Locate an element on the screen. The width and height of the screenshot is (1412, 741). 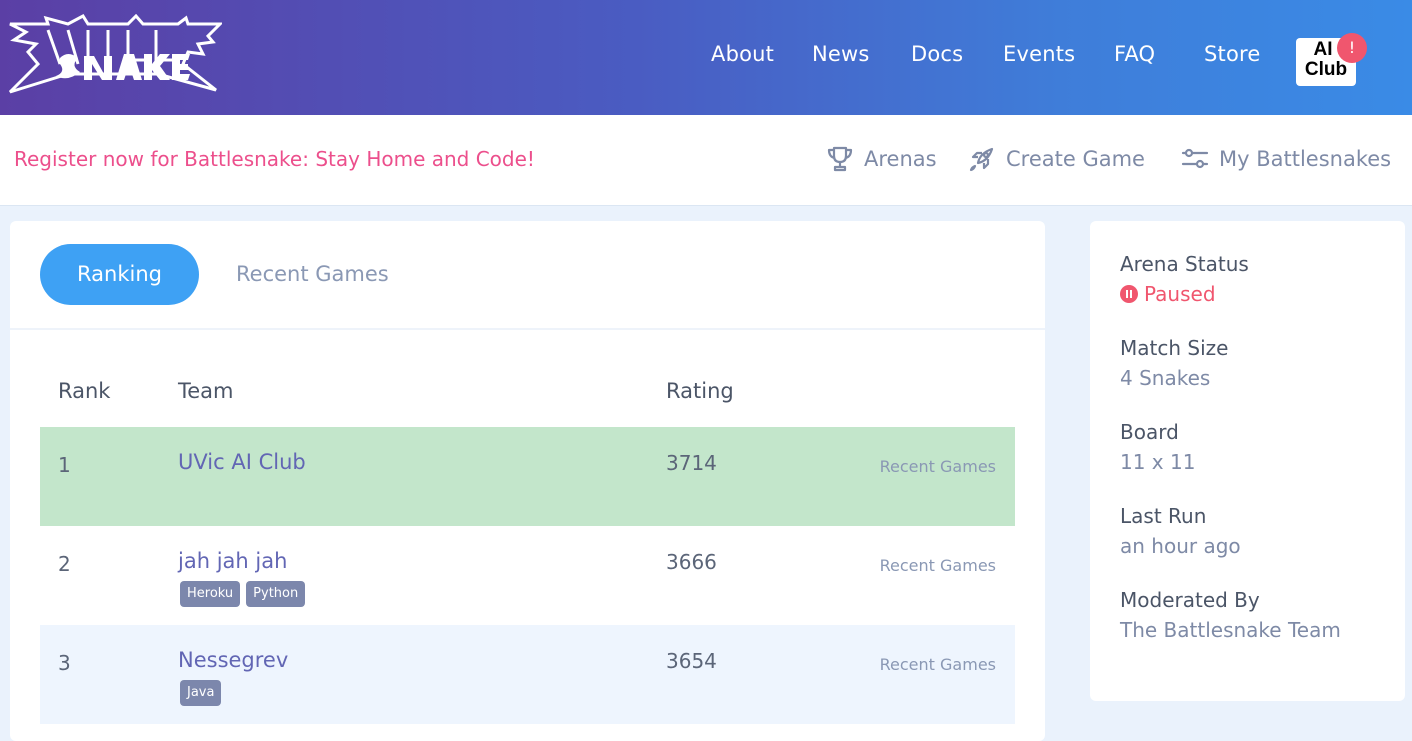
moderated-by-value: The Battlesnake Team is located at coordinates (1230, 630).